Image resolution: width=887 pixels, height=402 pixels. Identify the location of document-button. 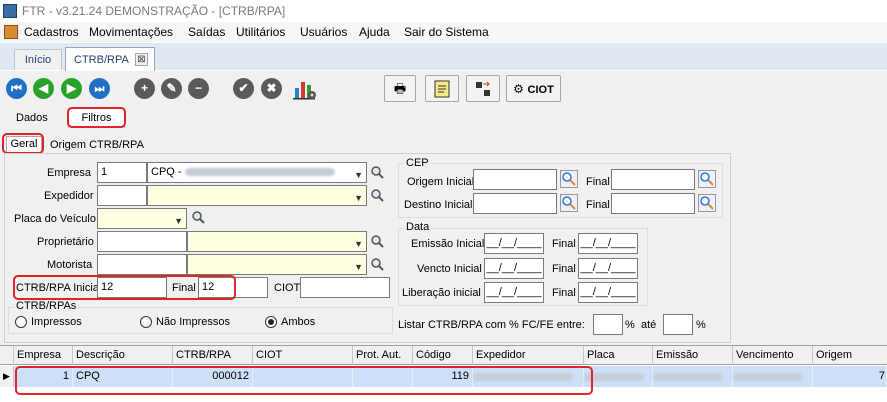
(442, 88).